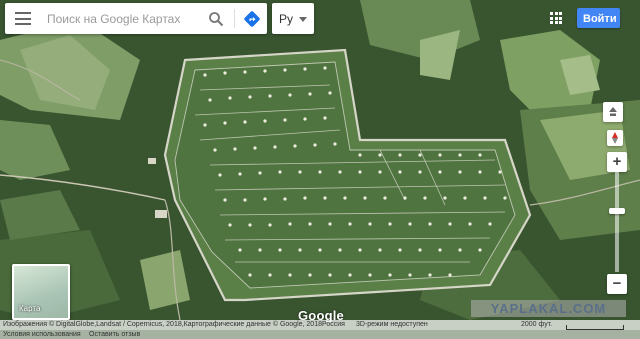 The image size is (640, 339). Describe the element at coordinates (613, 112) in the screenshot. I see `tilt-icon` at that location.